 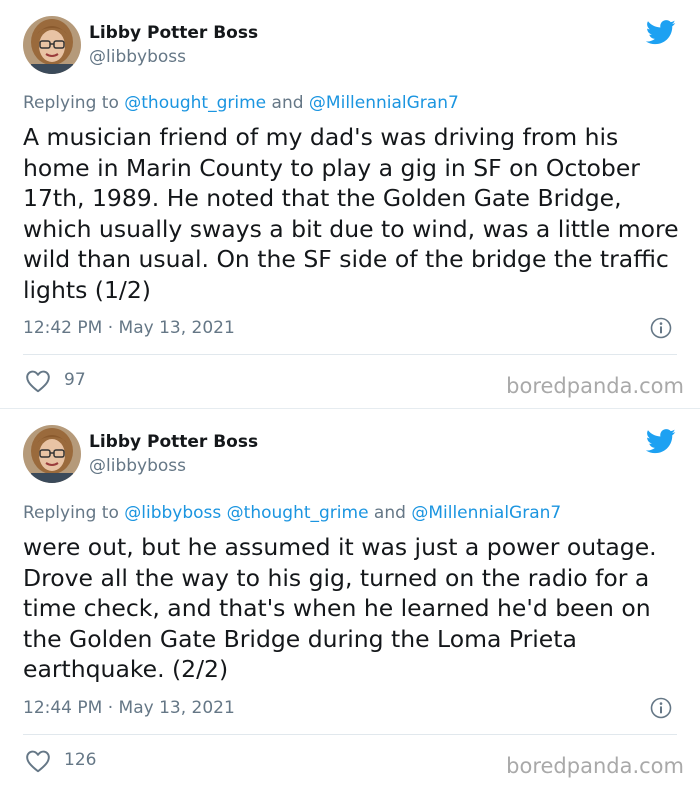 I want to click on mention-link: @libbyboss, so click(x=172, y=513).